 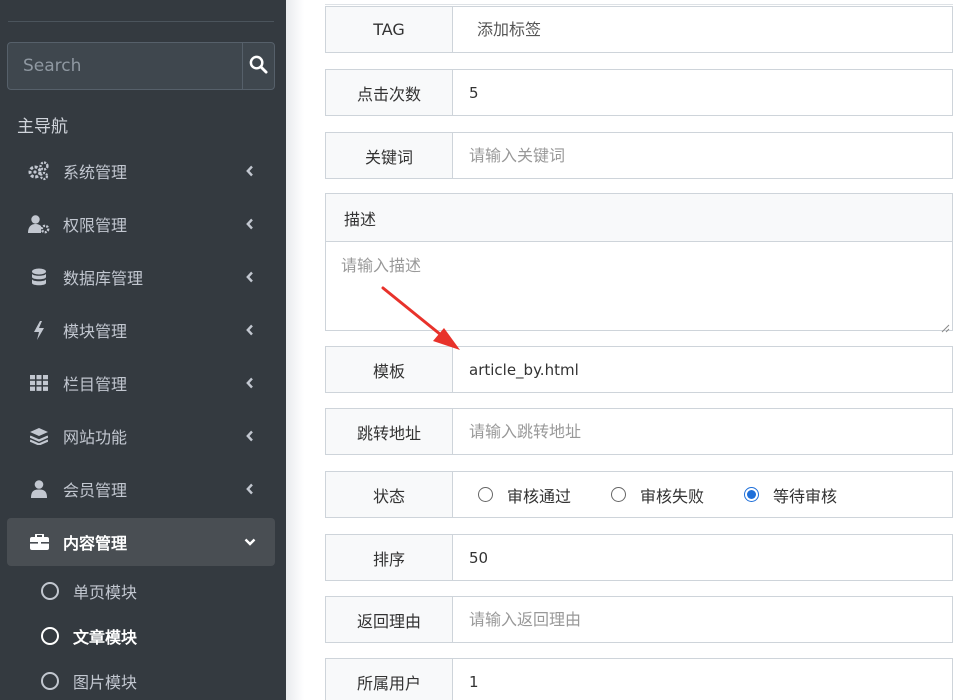 What do you see at coordinates (639, 286) in the screenshot?
I see `description-textarea` at bounding box center [639, 286].